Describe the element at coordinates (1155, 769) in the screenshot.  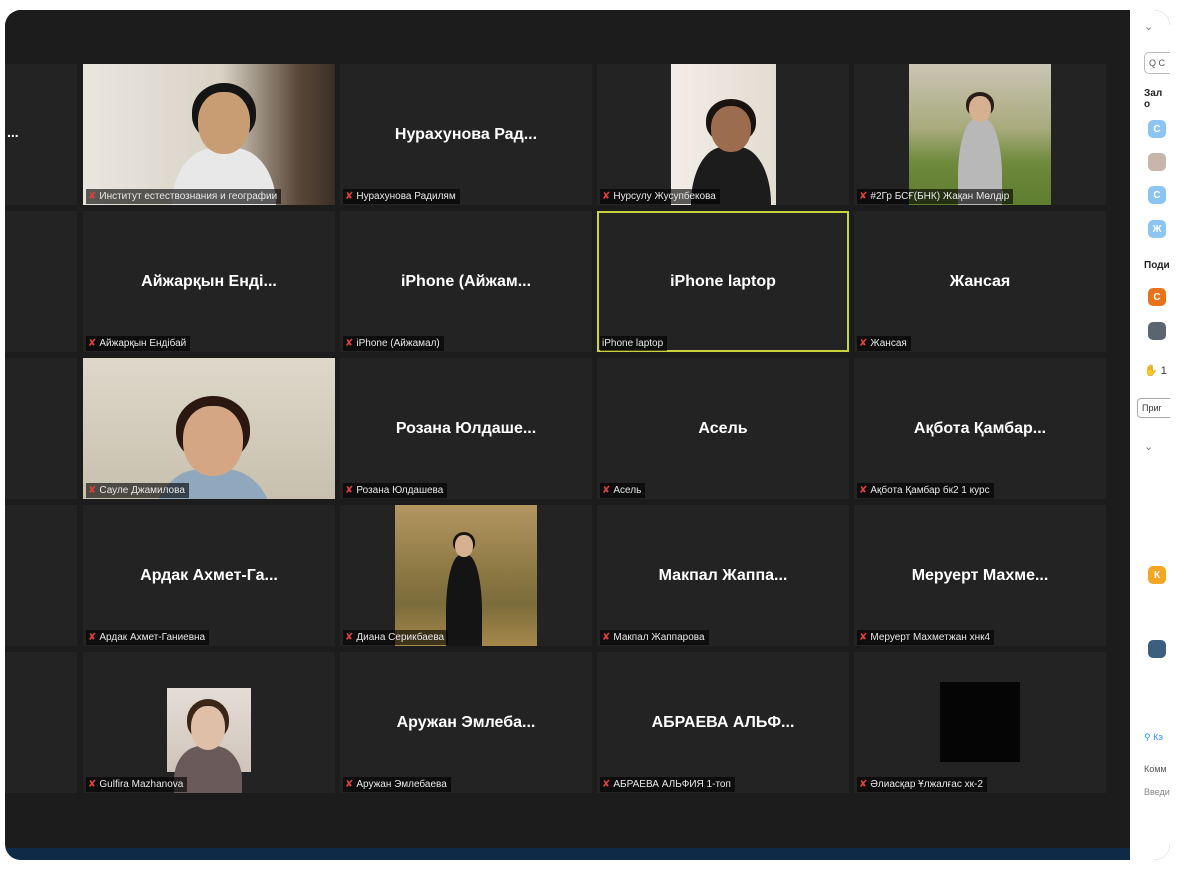
I see `comment-label: Комм` at that location.